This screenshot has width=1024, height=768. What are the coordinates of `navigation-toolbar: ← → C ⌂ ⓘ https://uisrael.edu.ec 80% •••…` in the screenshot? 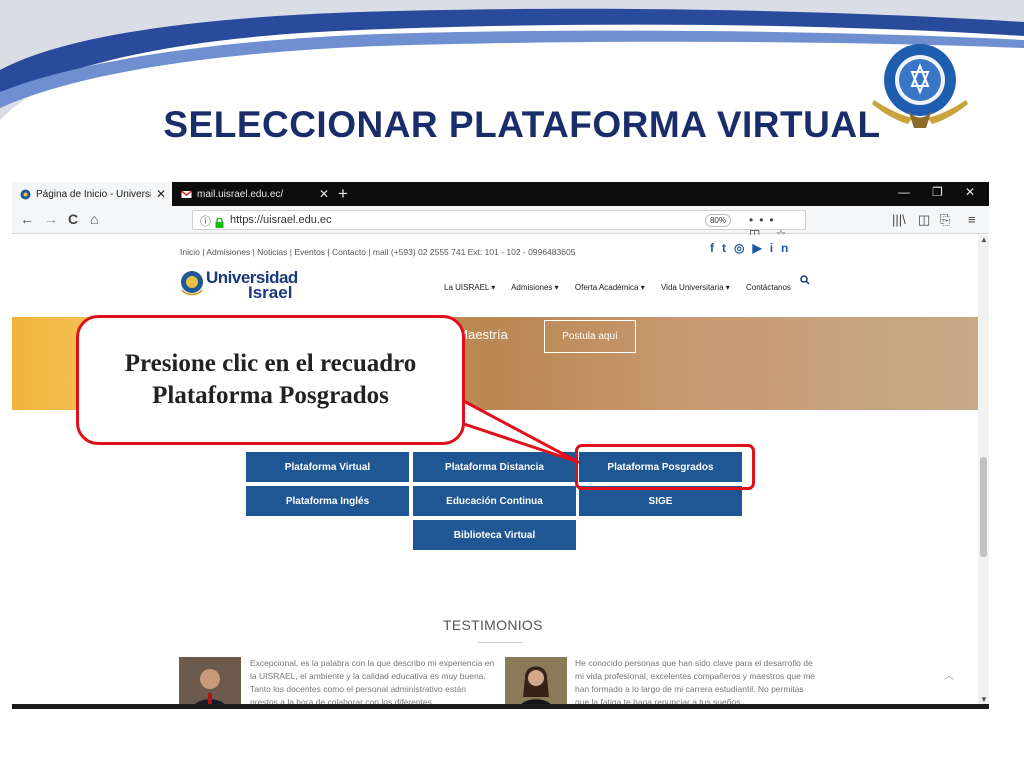 It's located at (500, 223).